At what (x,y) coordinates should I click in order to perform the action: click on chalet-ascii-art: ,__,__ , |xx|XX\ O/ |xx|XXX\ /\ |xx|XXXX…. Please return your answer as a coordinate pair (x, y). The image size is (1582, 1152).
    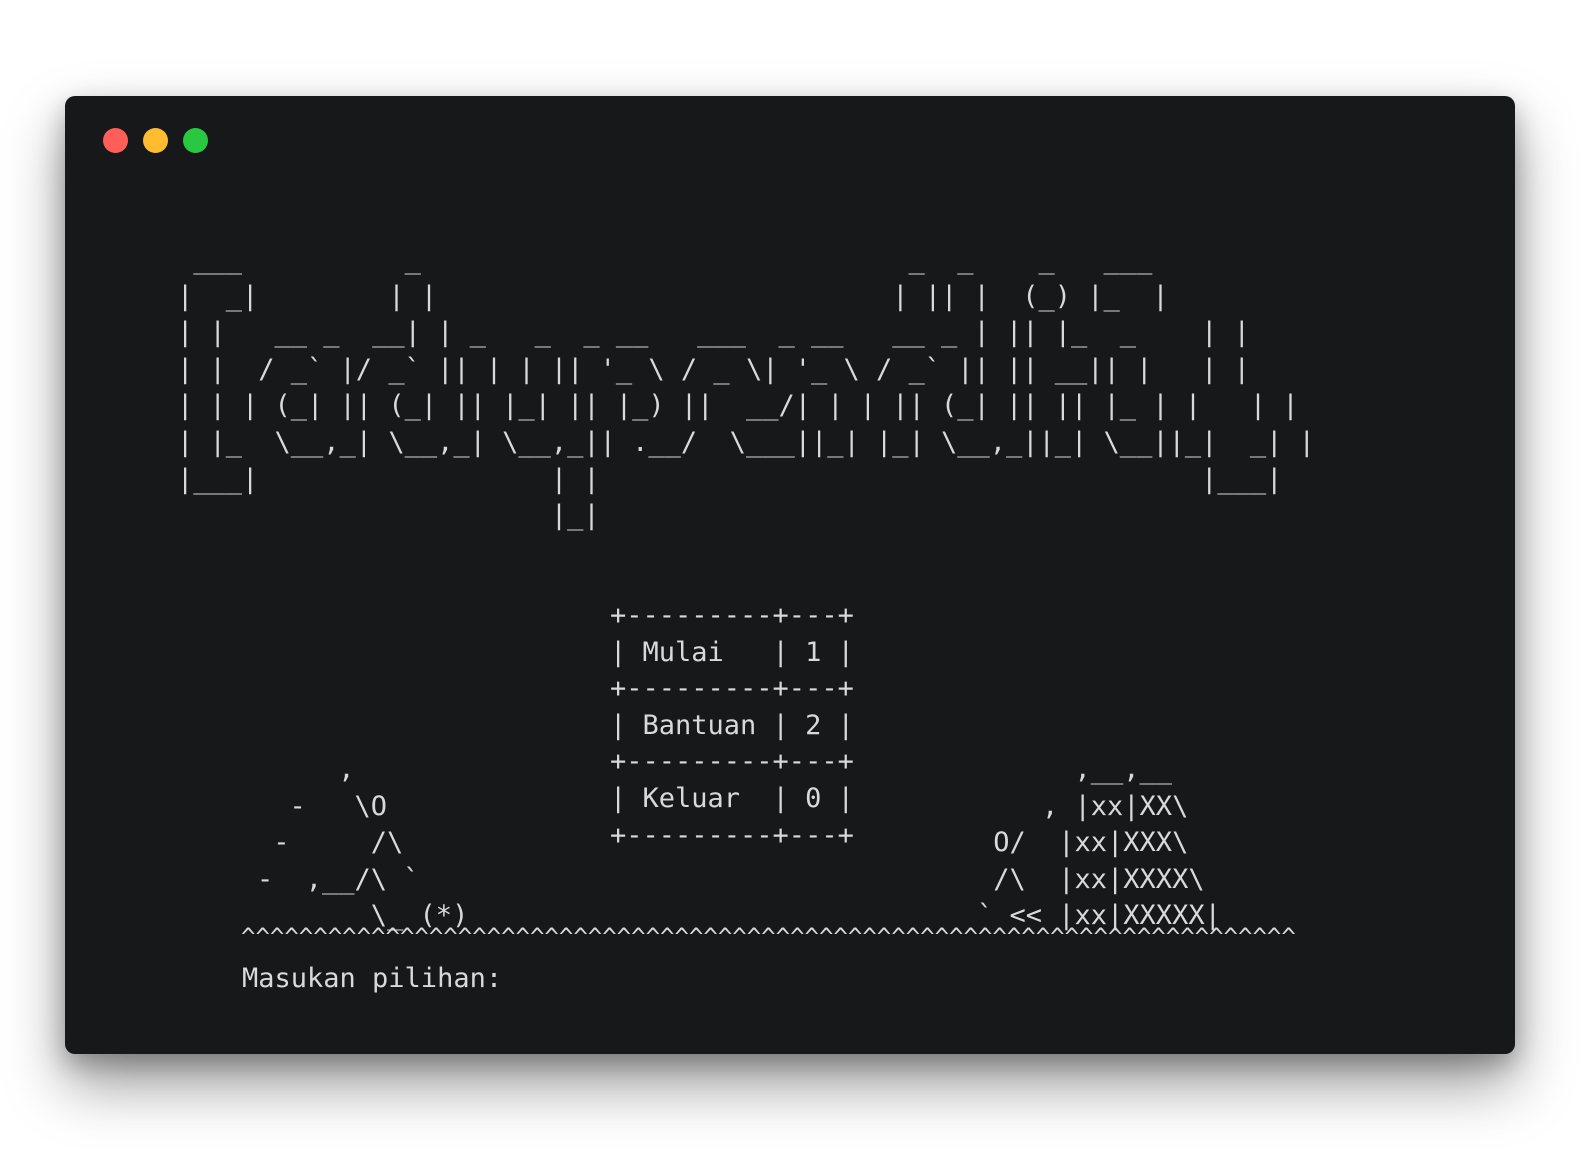
    Looking at the image, I should click on (1099, 843).